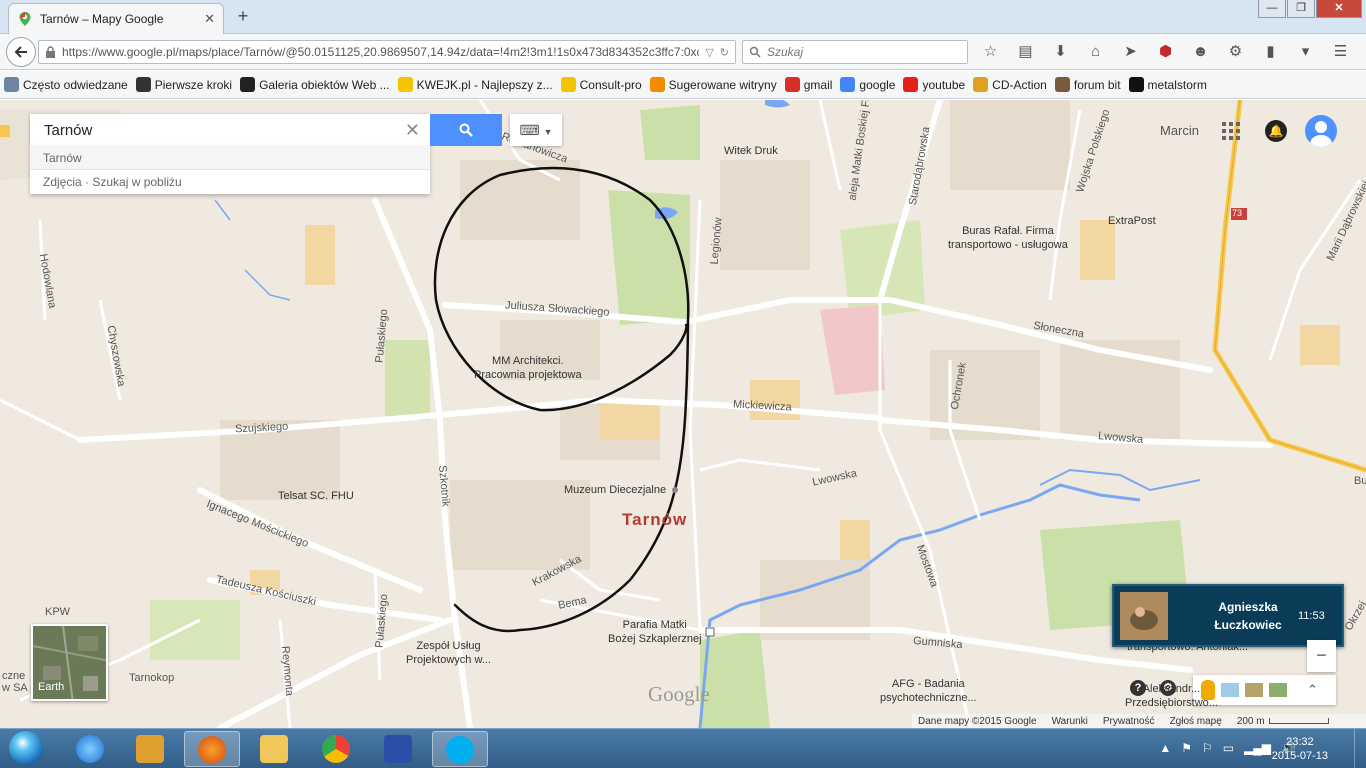 This screenshot has height=768, width=1366. What do you see at coordinates (1305, 52) in the screenshot?
I see `dropdown-icon: ▾` at bounding box center [1305, 52].